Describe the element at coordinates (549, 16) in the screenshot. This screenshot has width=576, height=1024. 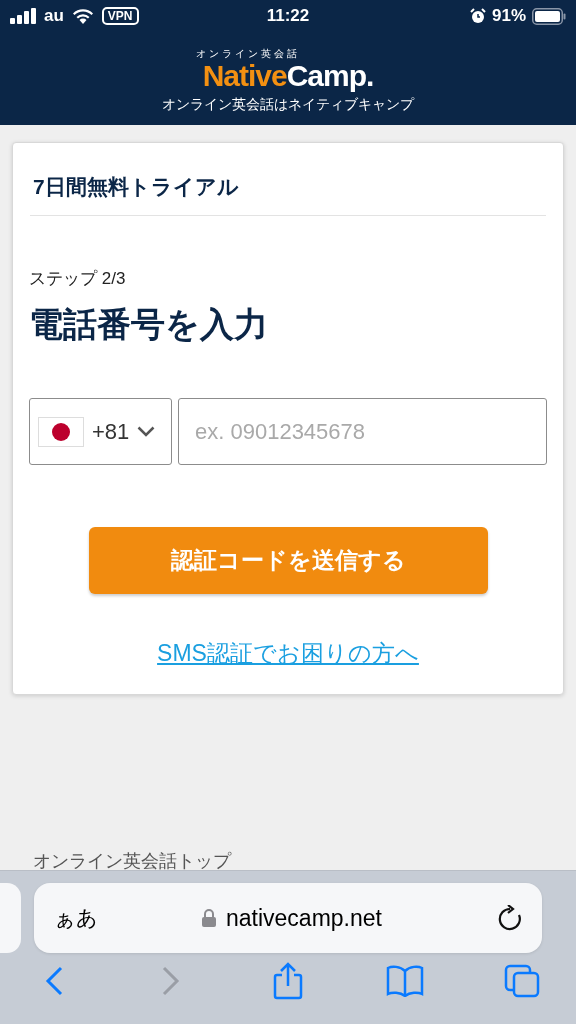
I see `battery-icon` at that location.